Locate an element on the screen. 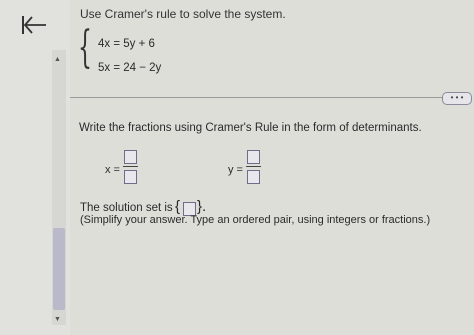 This screenshot has width=474, height=335. y-denominator-input is located at coordinates (253, 177).